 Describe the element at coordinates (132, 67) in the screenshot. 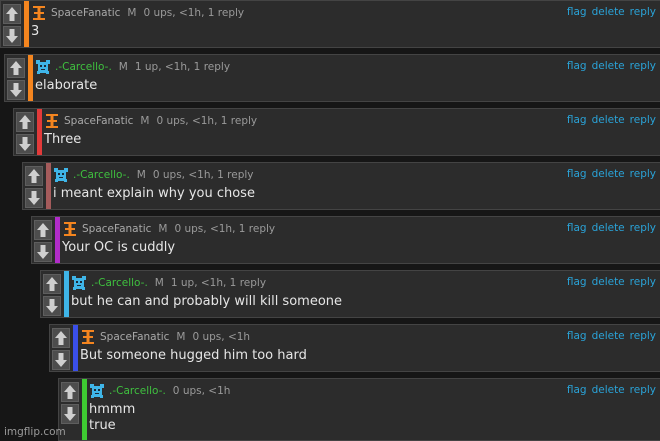

I see `comment-meta: .-Carcello-. M 1 up, <1h, 1 reply` at that location.